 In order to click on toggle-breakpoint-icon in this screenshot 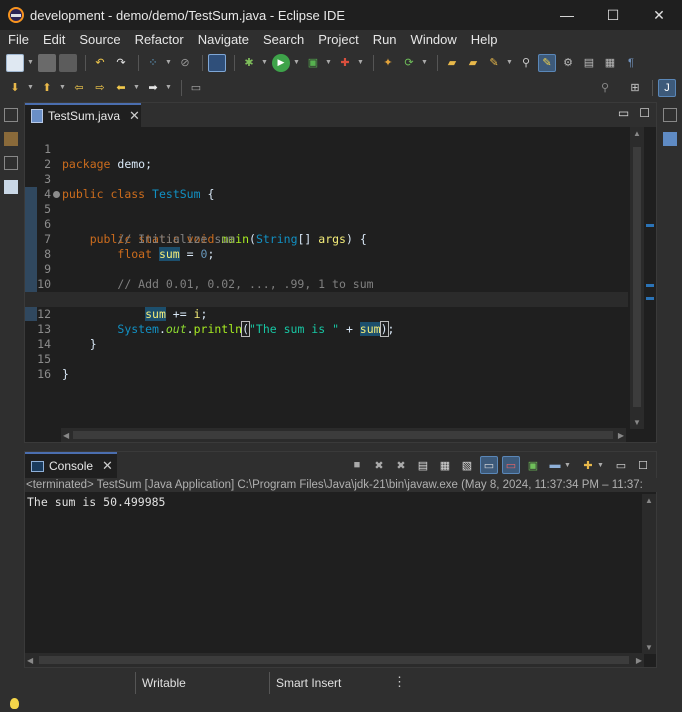, I will do `click(217, 62)`.